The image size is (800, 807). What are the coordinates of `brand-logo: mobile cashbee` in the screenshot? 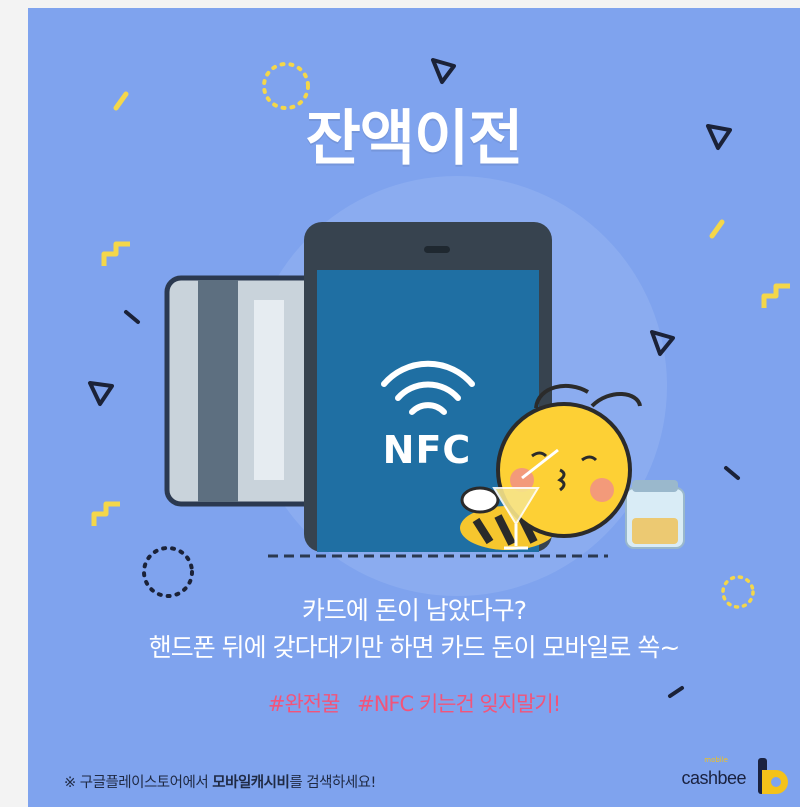 It's located at (720, 776).